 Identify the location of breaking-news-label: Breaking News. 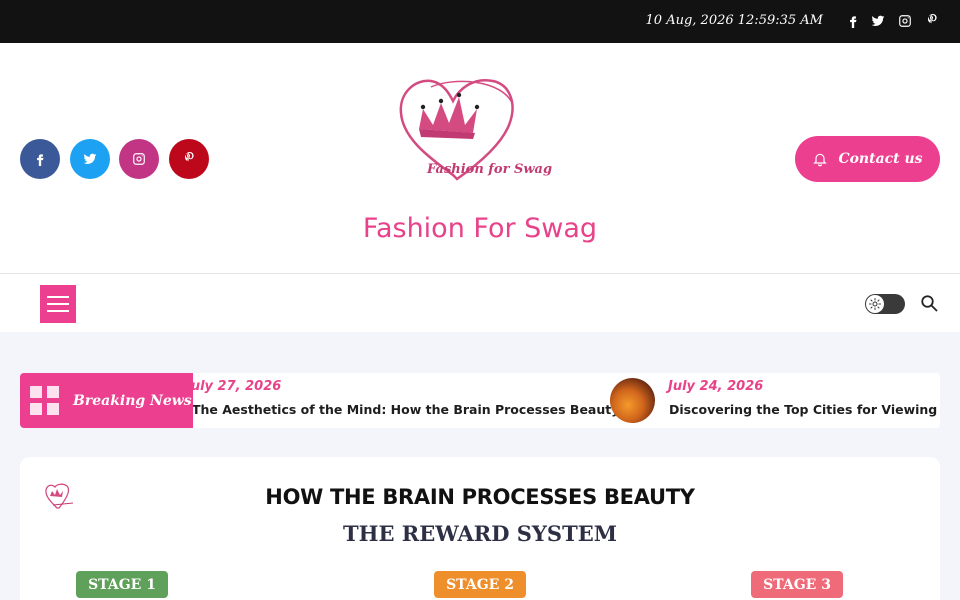
(106, 400).